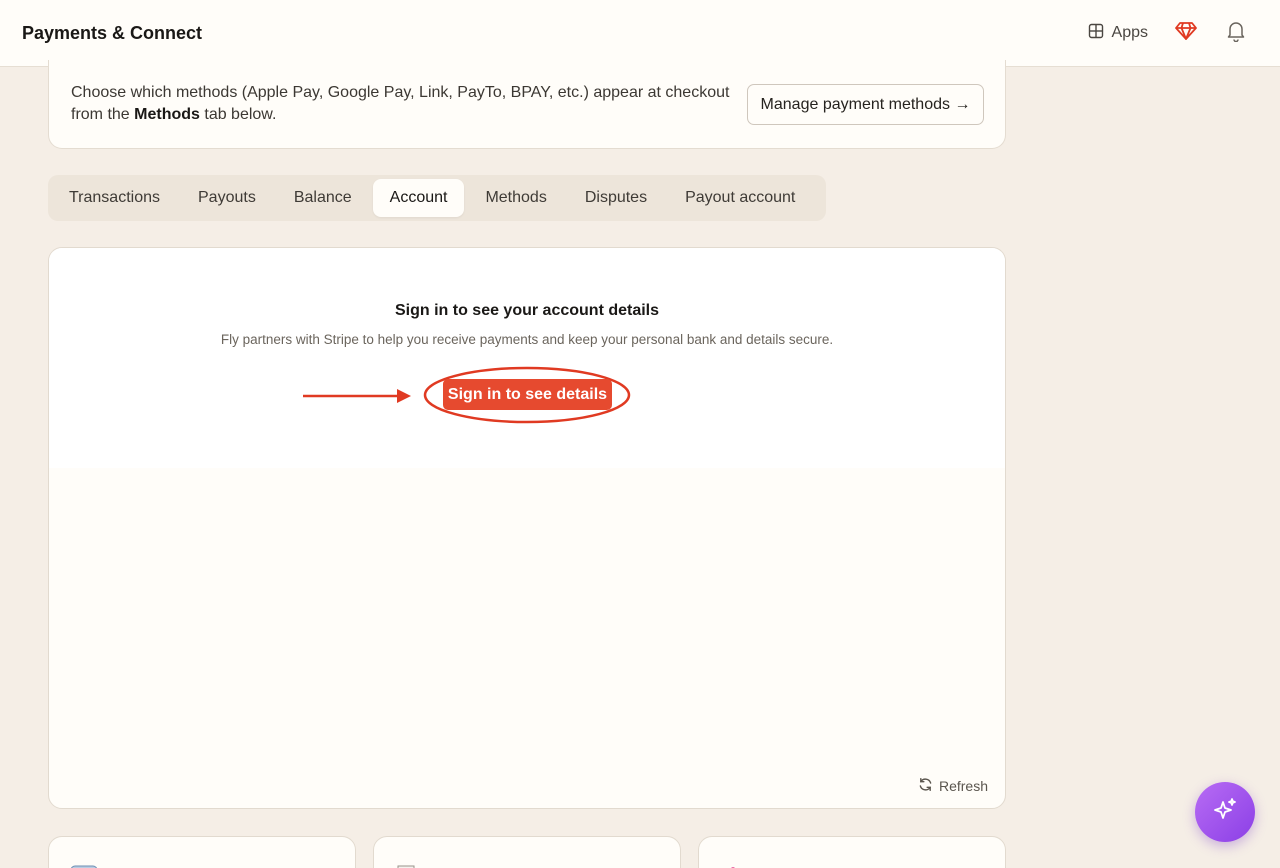  I want to click on info-text-bold: Methods, so click(167, 114).